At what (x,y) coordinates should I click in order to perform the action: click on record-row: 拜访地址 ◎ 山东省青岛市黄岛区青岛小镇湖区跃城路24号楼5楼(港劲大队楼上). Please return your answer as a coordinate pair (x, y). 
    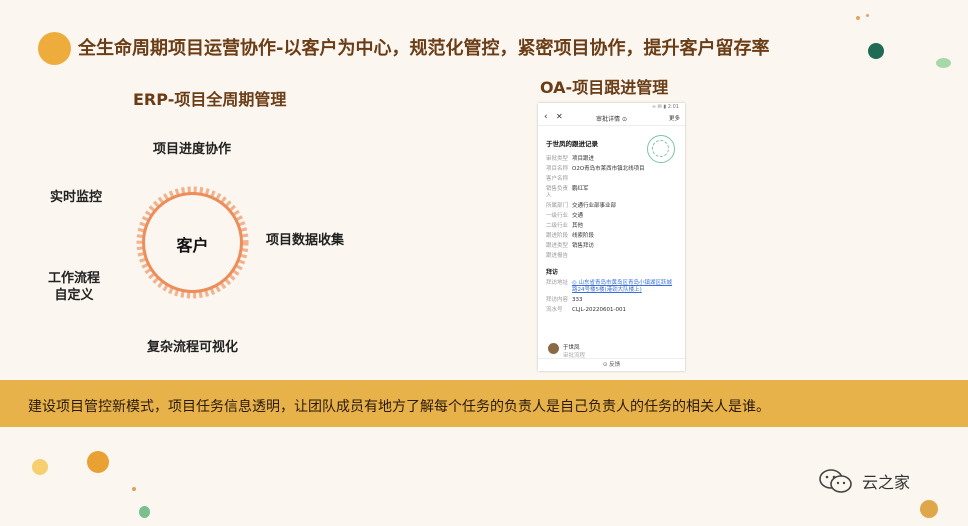
    Looking at the image, I should click on (611, 286).